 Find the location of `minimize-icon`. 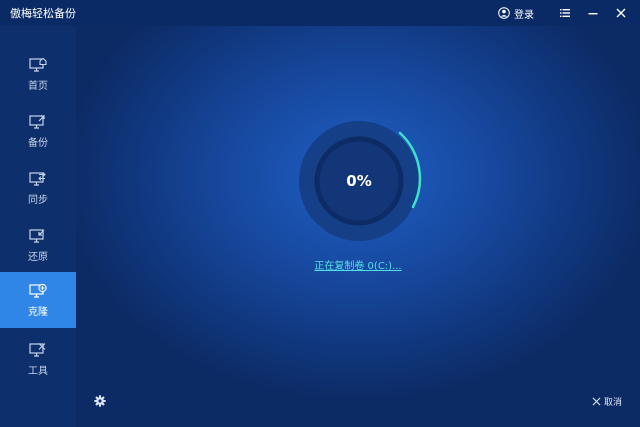

minimize-icon is located at coordinates (593, 14).